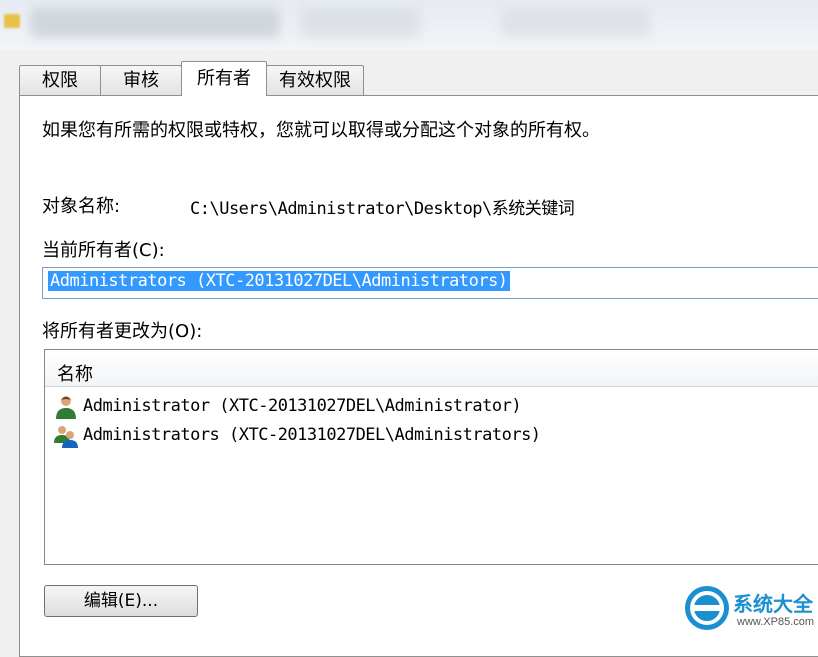  I want to click on name-column-header: 名称, so click(75, 374).